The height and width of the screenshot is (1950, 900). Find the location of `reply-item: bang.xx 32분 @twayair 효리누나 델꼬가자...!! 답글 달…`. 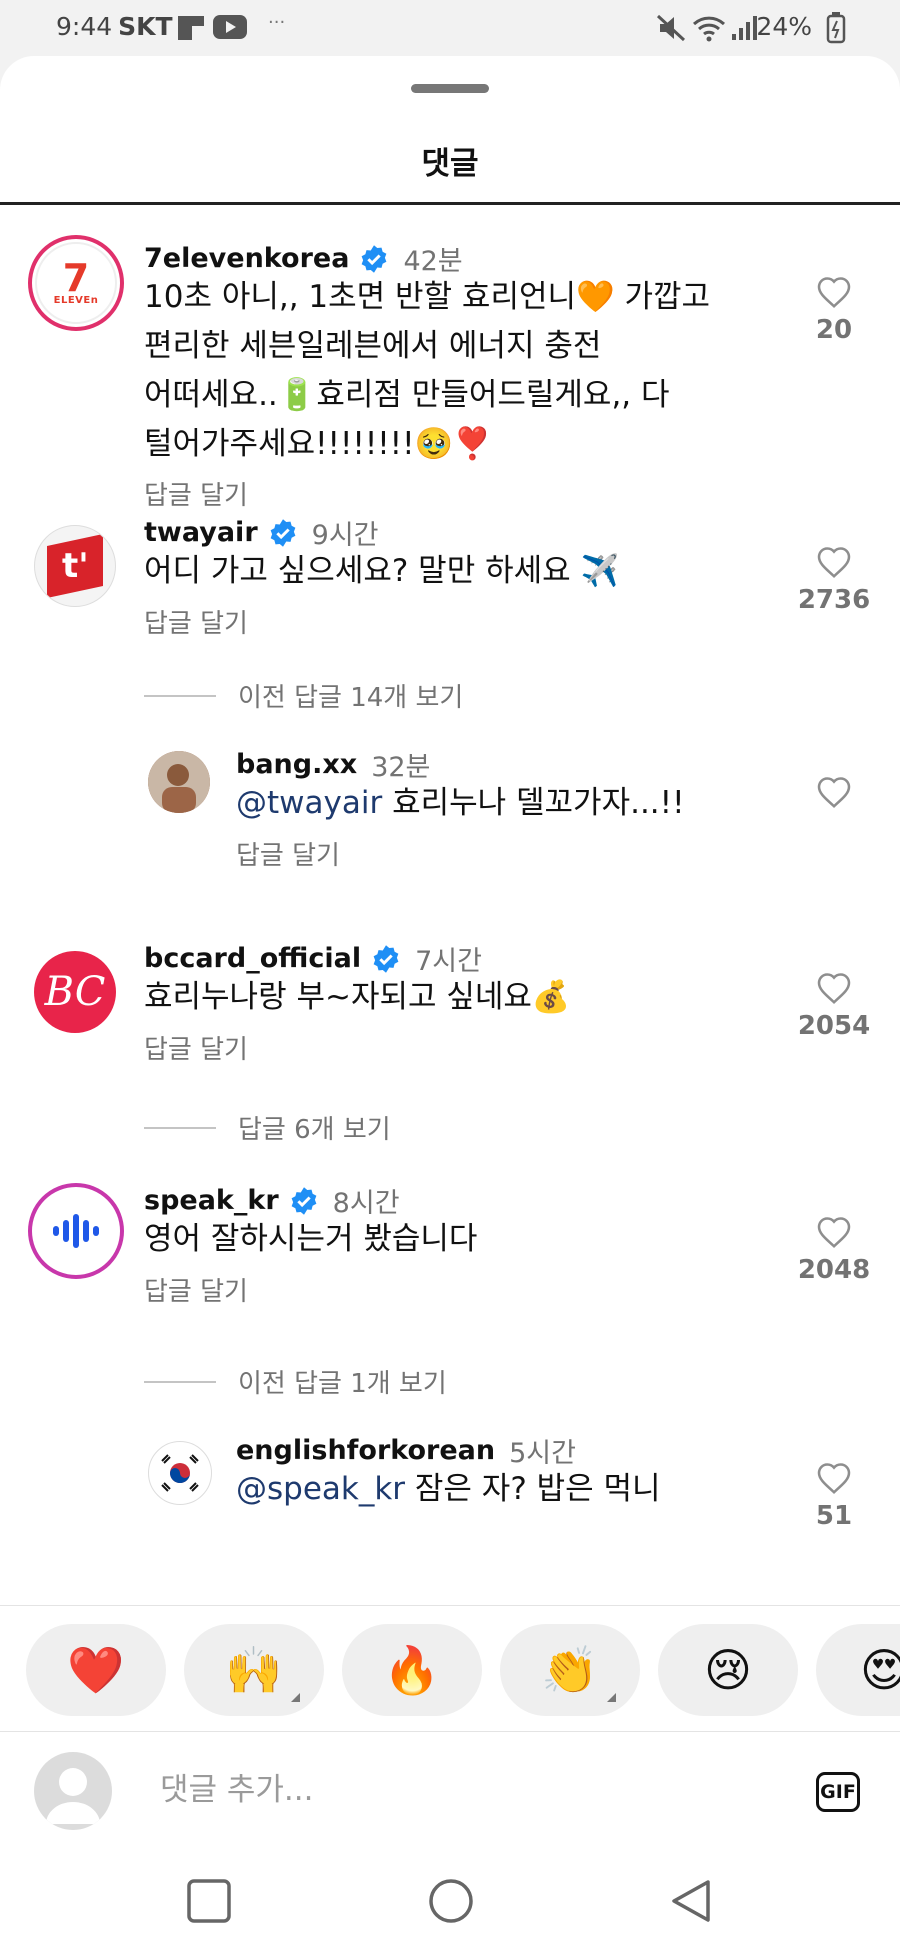

reply-item: bang.xx 32분 @twayair 효리누나 델꼬가자...!! 답글 달… is located at coordinates (450, 810).